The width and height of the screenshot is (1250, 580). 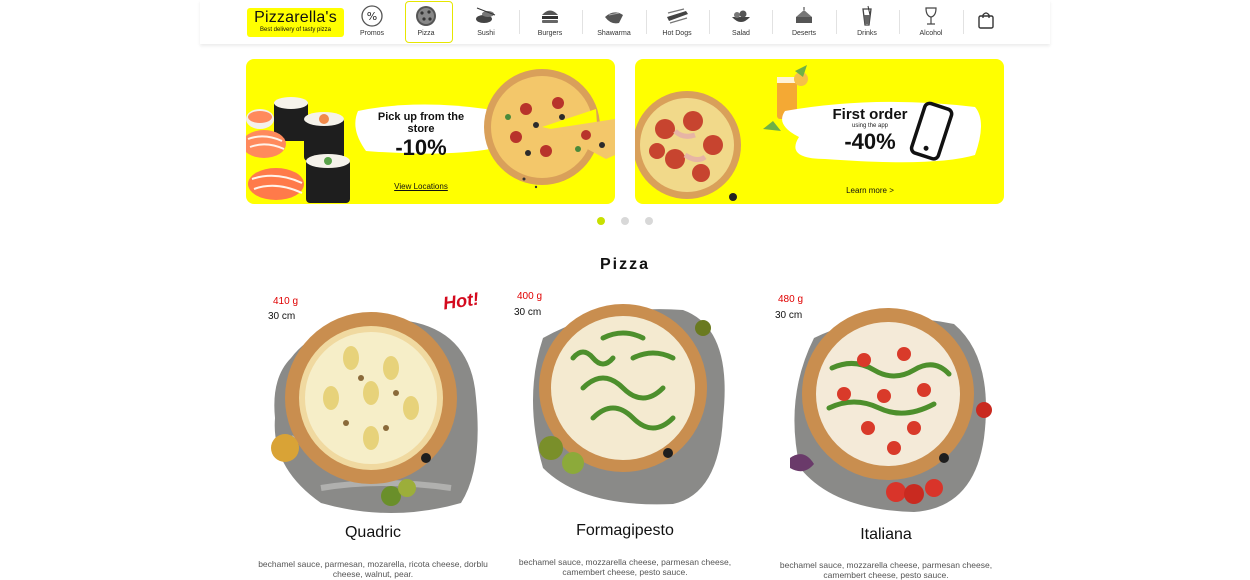 What do you see at coordinates (804, 33) in the screenshot?
I see `nav-label: Deserts` at bounding box center [804, 33].